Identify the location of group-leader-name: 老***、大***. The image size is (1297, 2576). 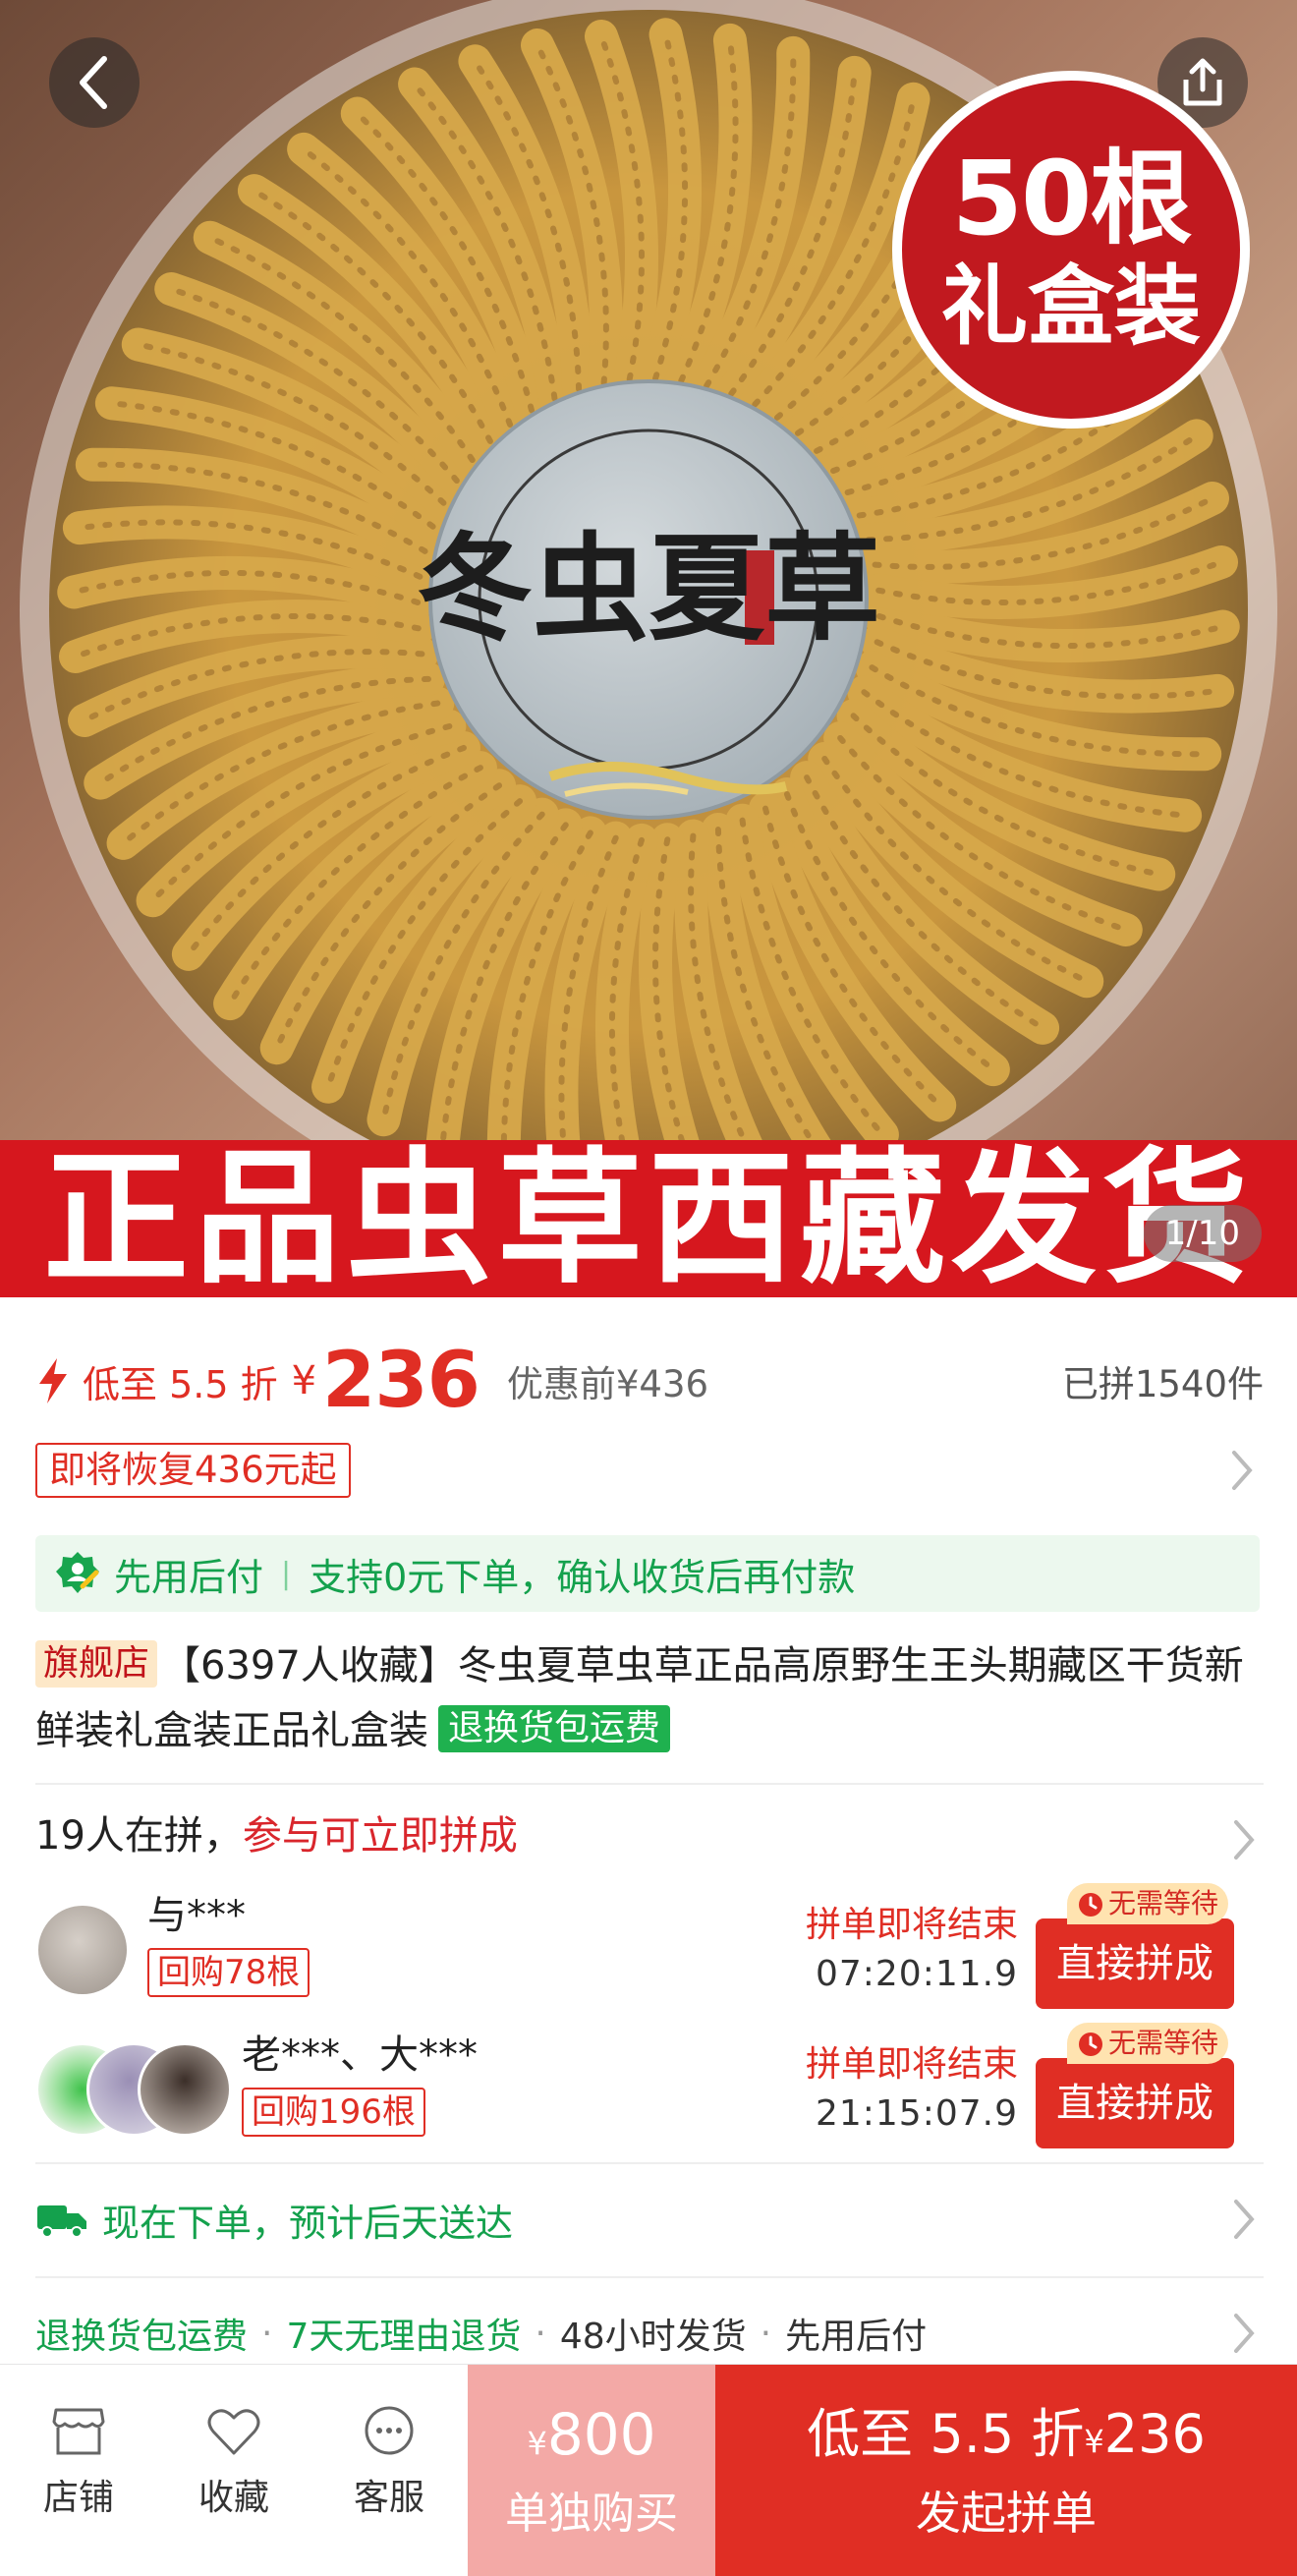
(360, 2055).